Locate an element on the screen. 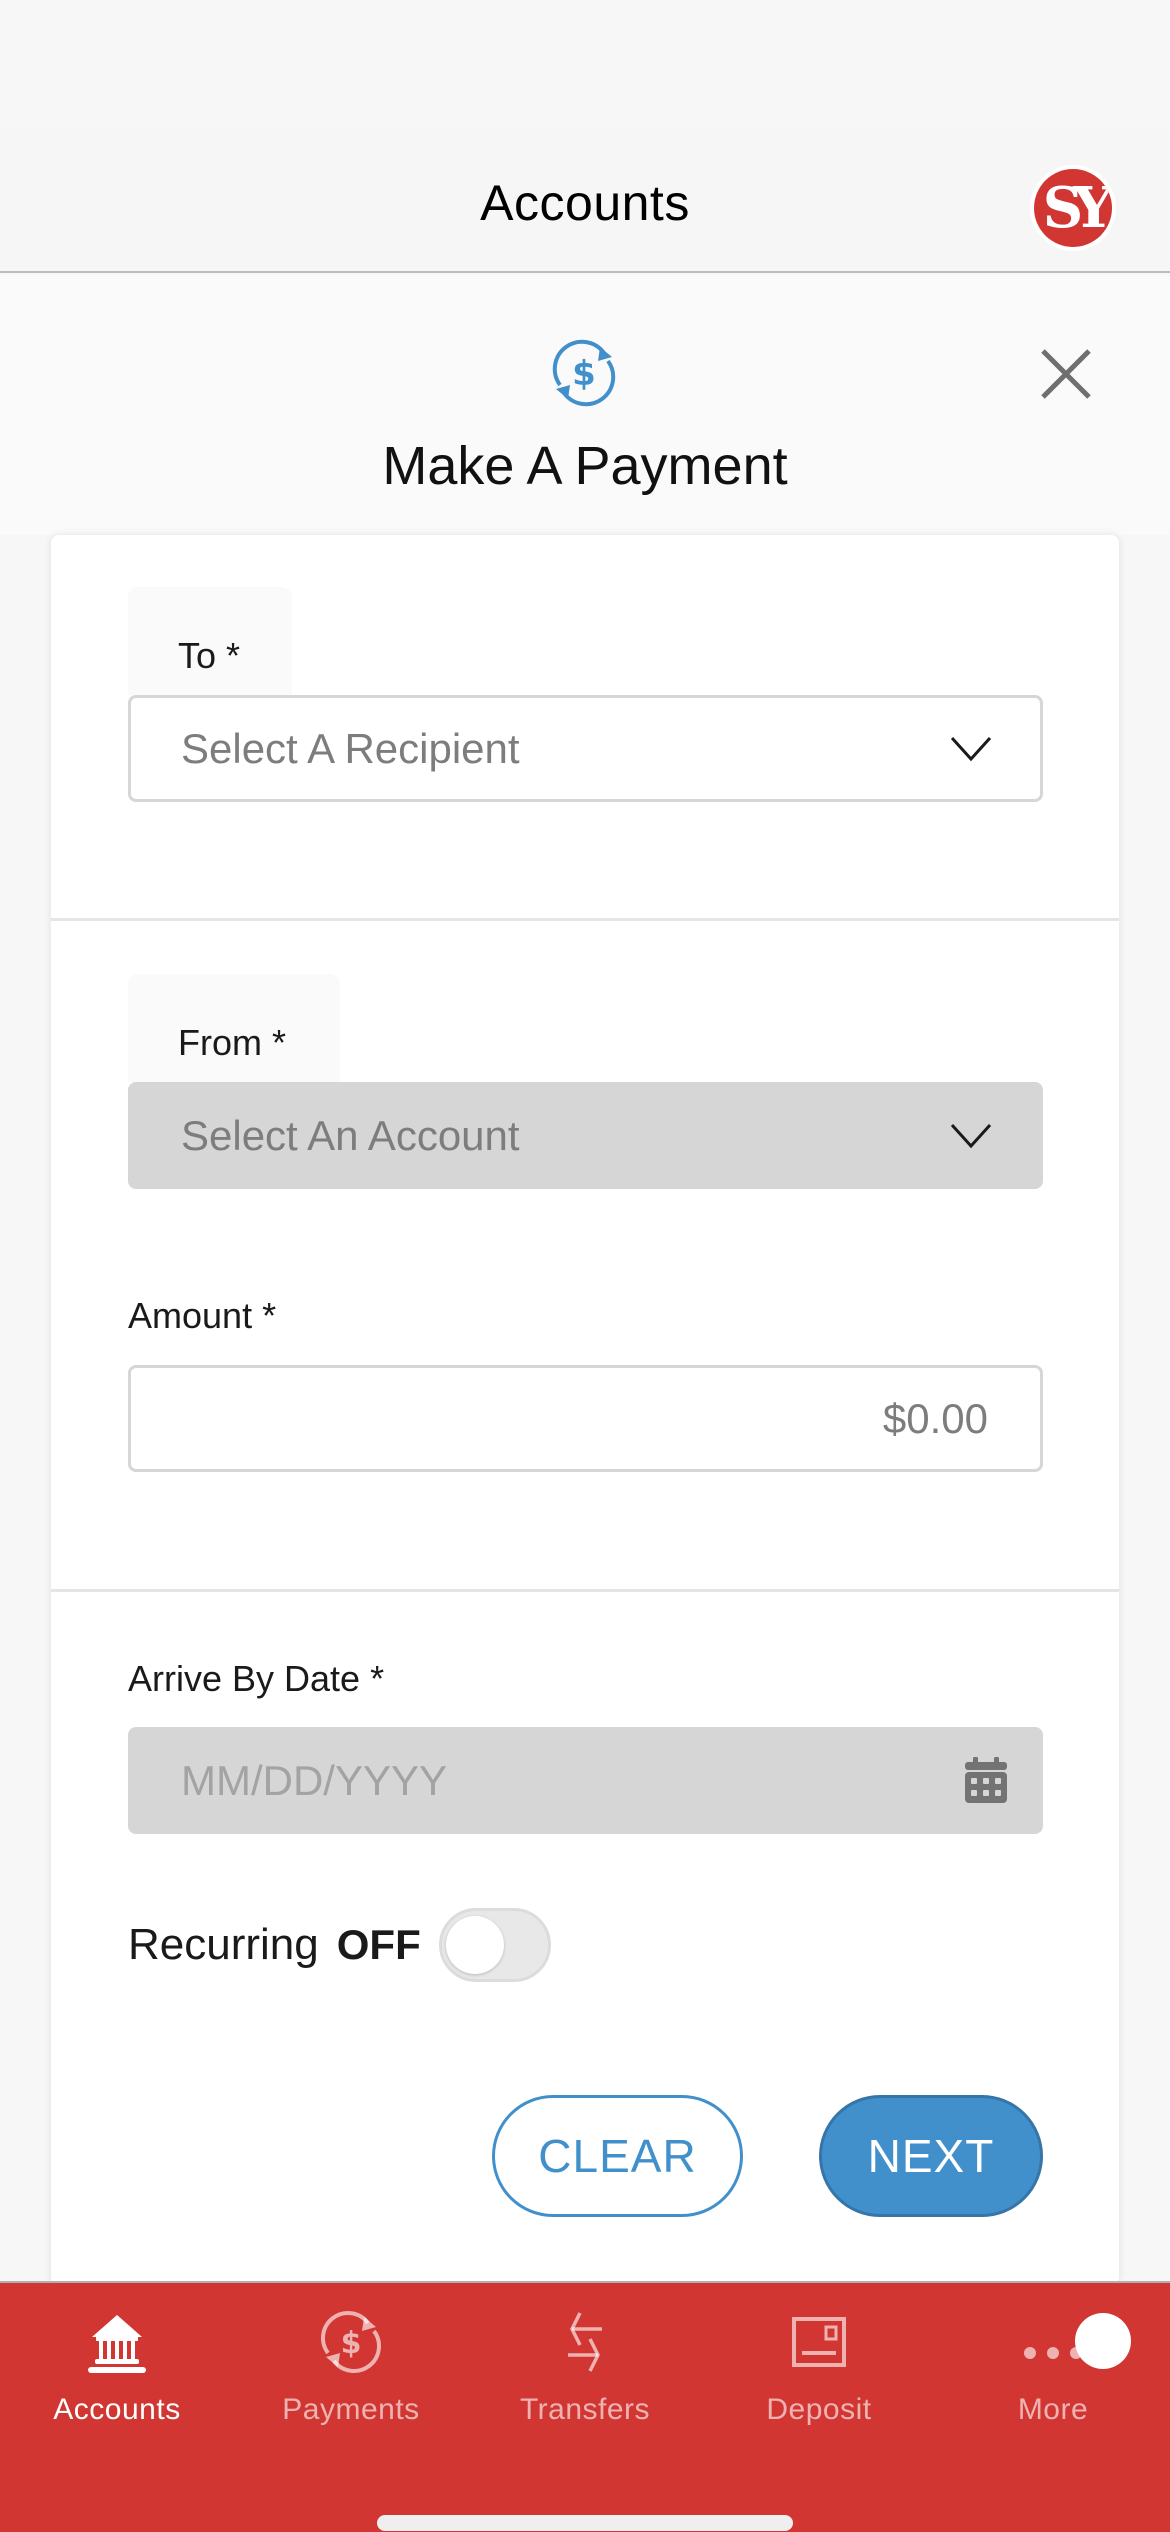  tab-label: Payments is located at coordinates (351, 2409).